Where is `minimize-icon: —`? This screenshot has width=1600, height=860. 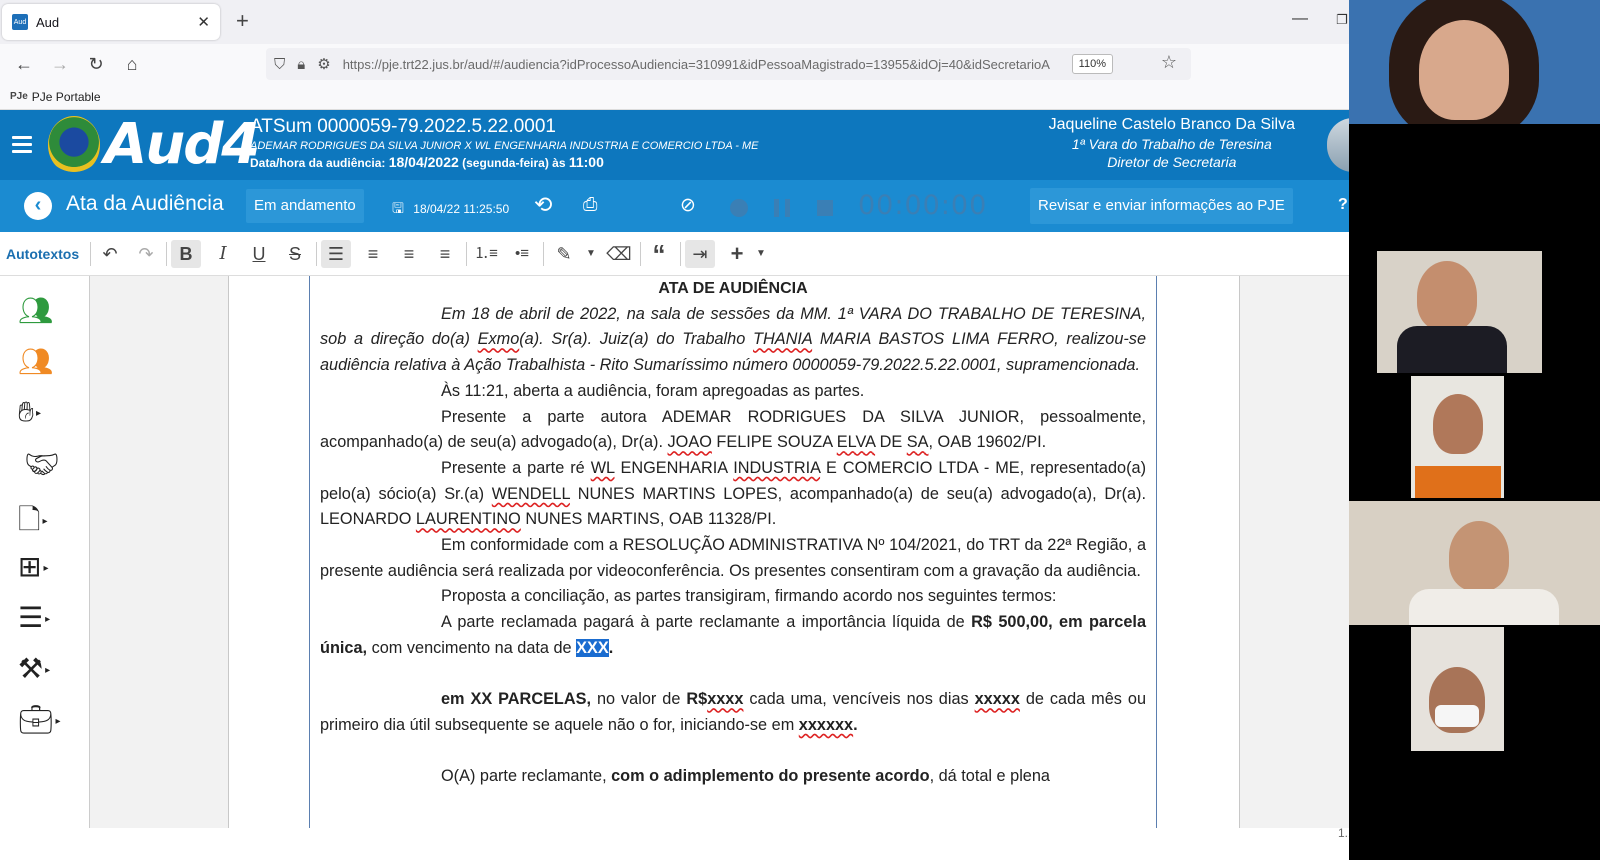 minimize-icon: — is located at coordinates (1300, 19).